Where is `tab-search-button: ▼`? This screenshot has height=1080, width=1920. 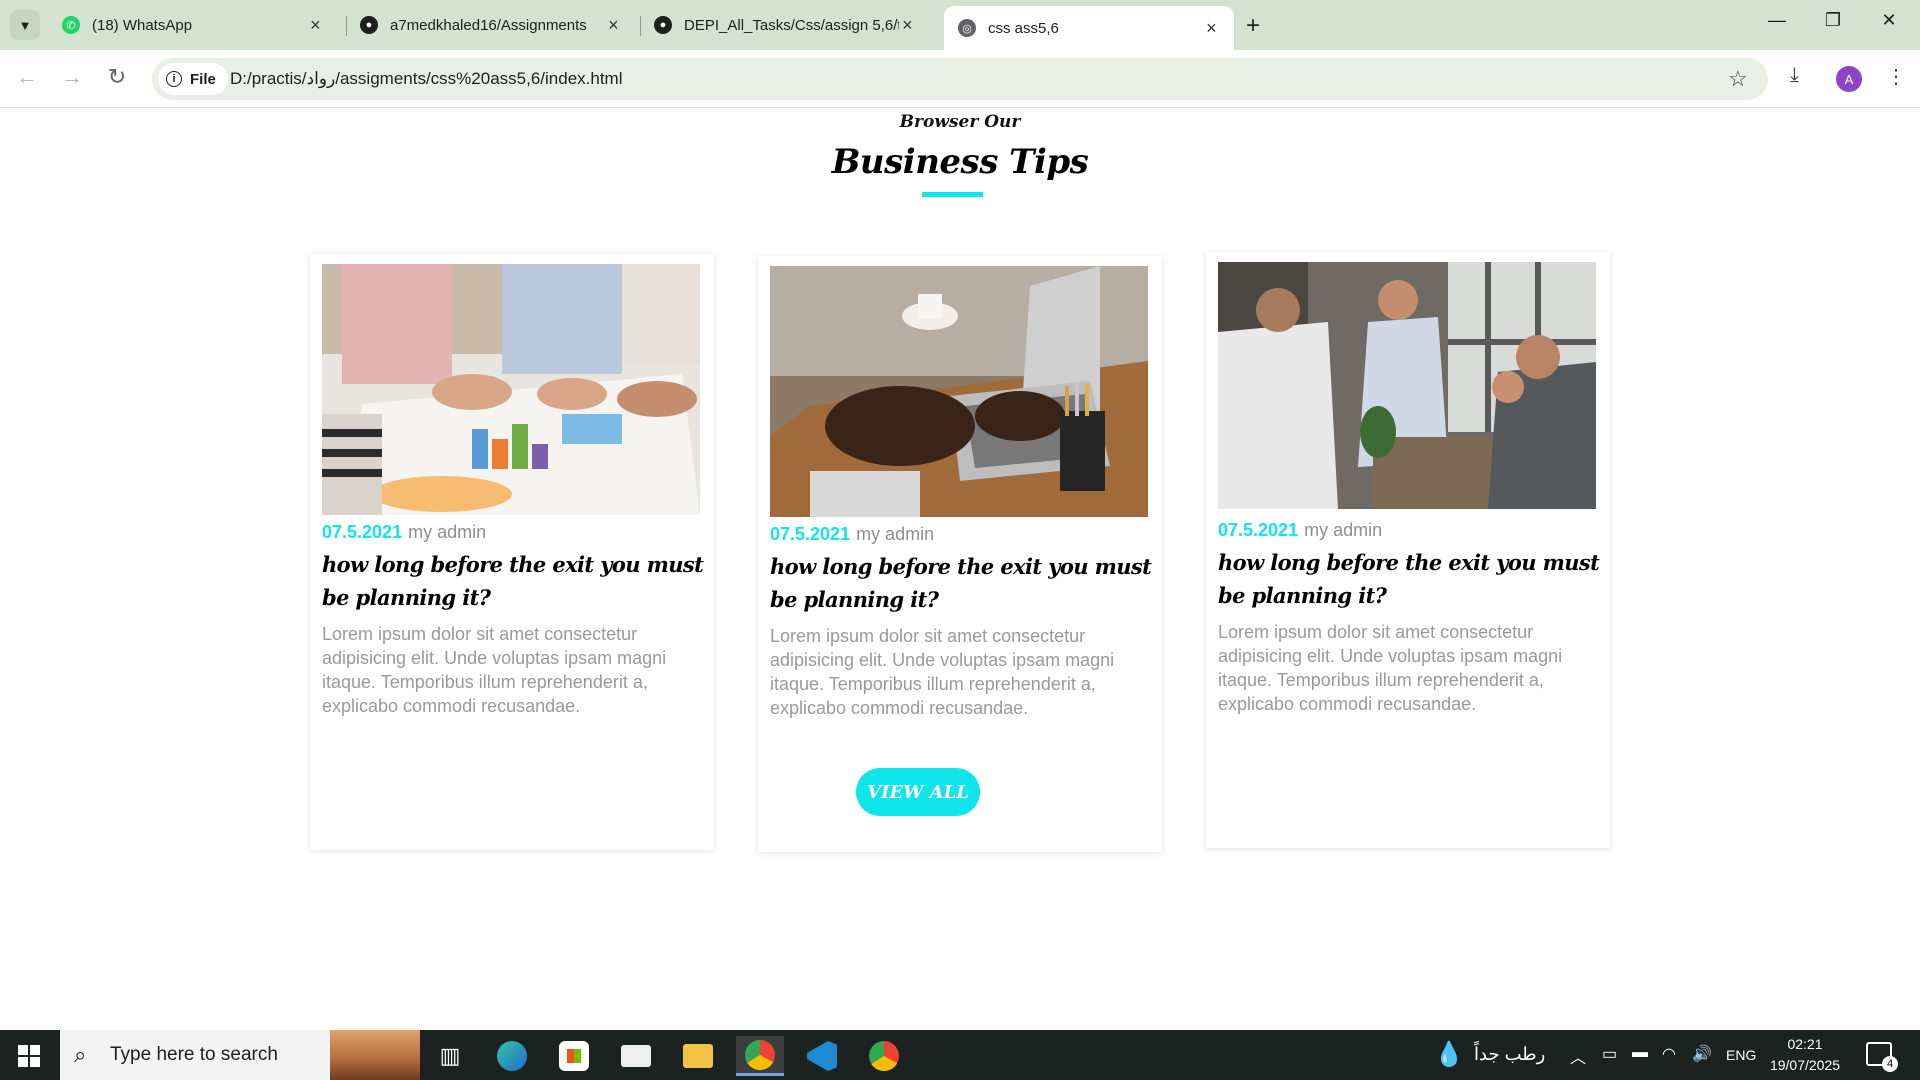
tab-search-button: ▼ is located at coordinates (25, 25).